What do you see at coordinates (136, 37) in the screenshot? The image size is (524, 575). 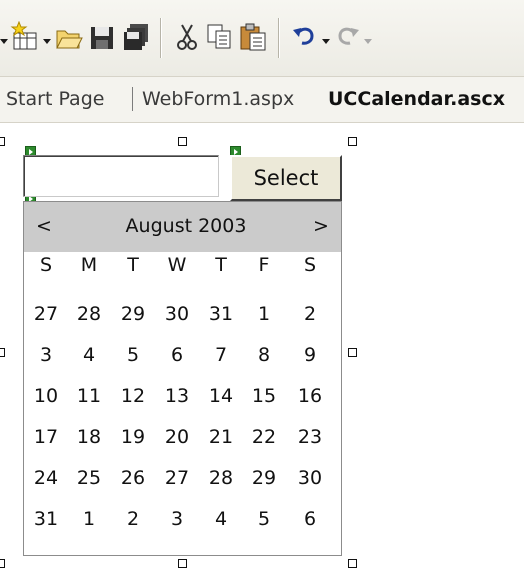 I see `save-all-icon` at bounding box center [136, 37].